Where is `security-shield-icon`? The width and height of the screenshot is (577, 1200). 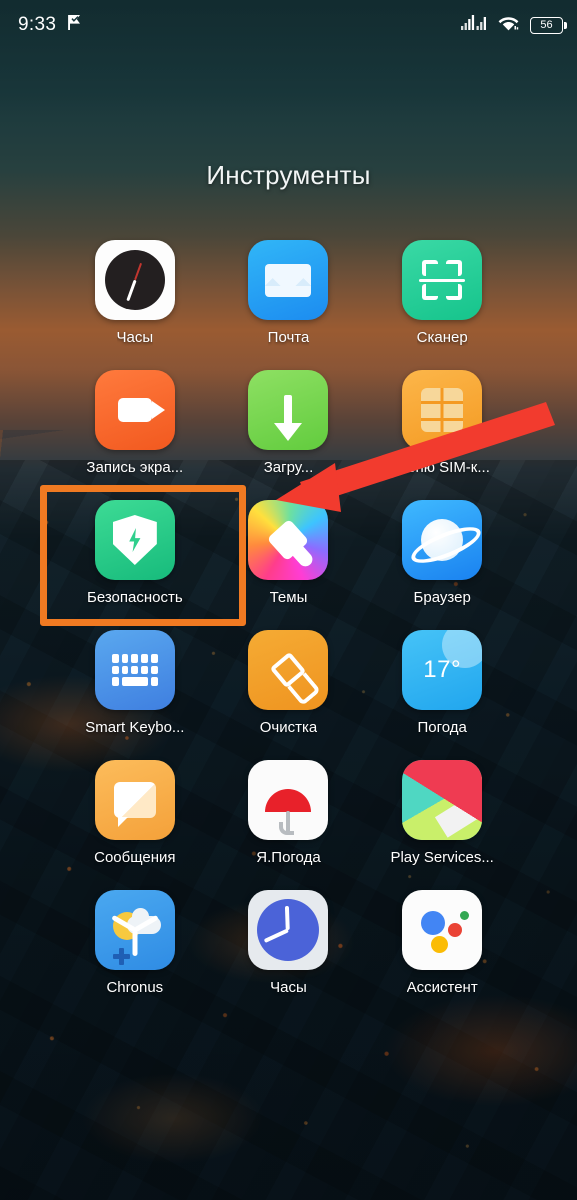
security-shield-icon is located at coordinates (134, 540).